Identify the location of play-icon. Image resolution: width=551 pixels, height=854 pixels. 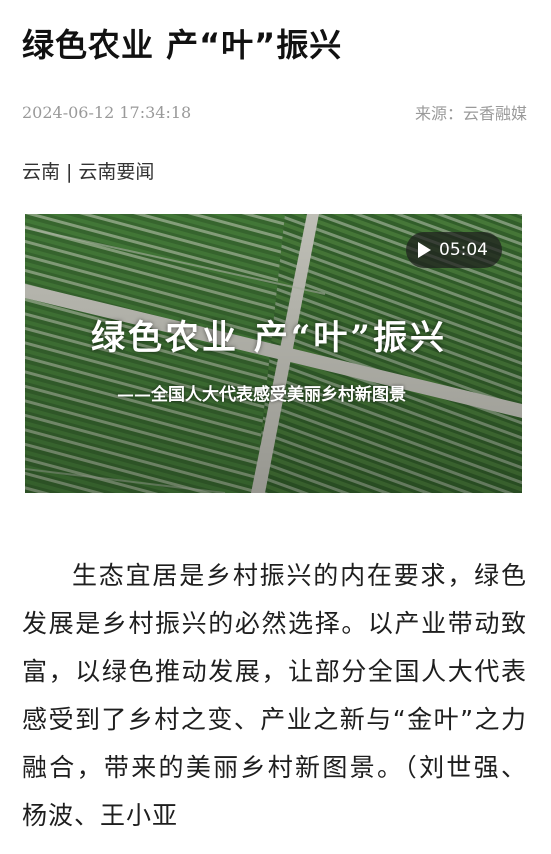
(424, 250).